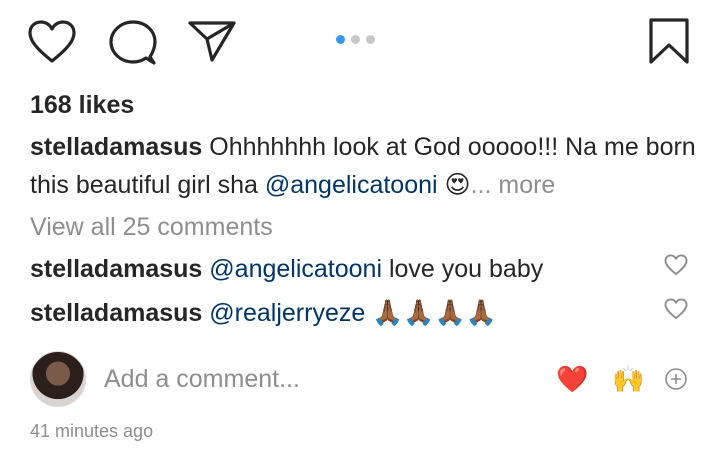 The height and width of the screenshot is (469, 720). I want to click on caption-username: stelladamasus, so click(116, 147).